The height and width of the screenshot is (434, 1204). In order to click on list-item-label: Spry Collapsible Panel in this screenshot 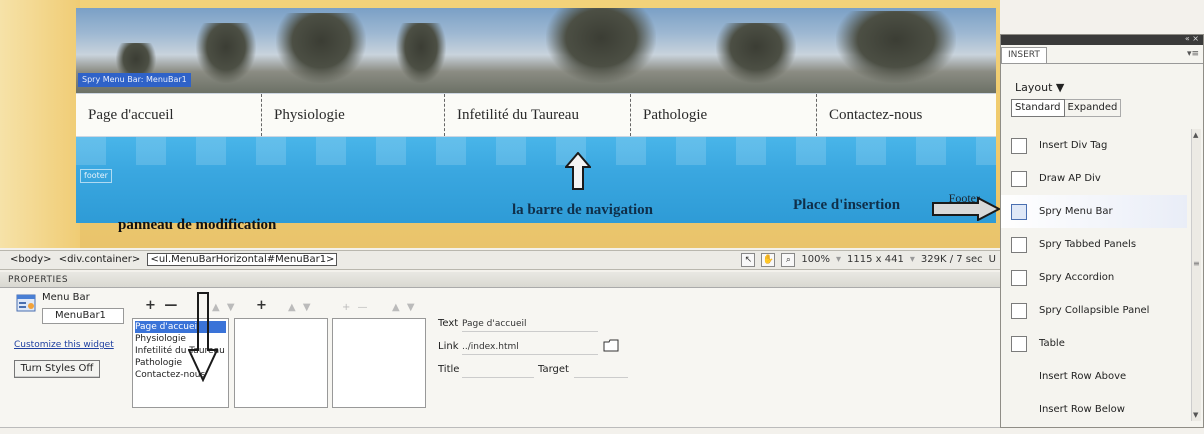, I will do `click(1094, 310)`.